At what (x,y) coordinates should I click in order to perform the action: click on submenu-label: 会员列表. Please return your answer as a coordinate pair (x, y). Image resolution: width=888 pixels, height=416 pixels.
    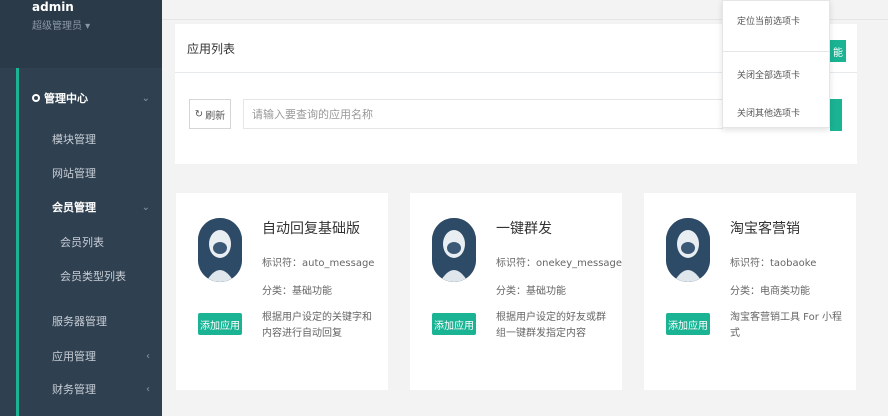
    Looking at the image, I should click on (82, 242).